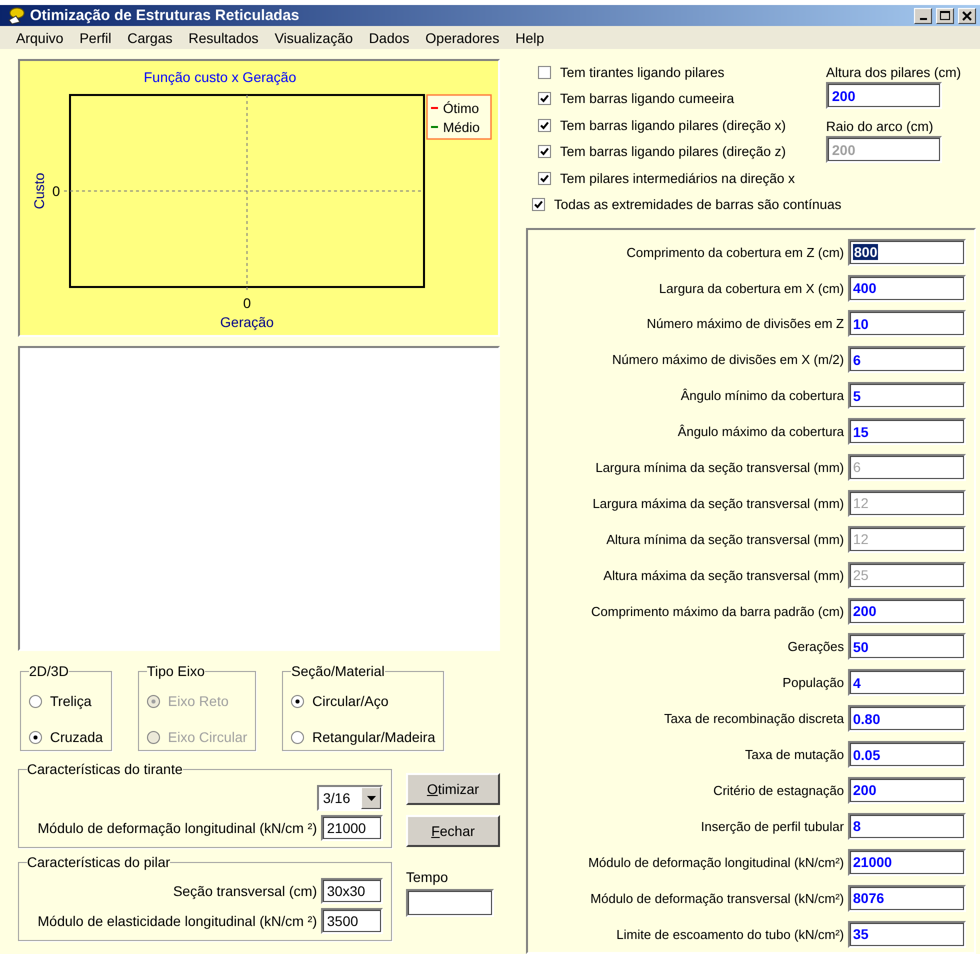  What do you see at coordinates (778, 790) in the screenshot?
I see `field-label: Critério de estagnação` at bounding box center [778, 790].